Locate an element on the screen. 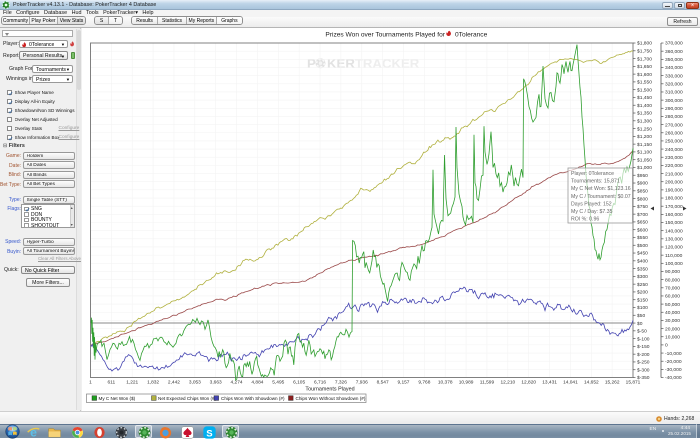 The image size is (700, 439). svg-text: 270,000 is located at coordinates (674, 125).